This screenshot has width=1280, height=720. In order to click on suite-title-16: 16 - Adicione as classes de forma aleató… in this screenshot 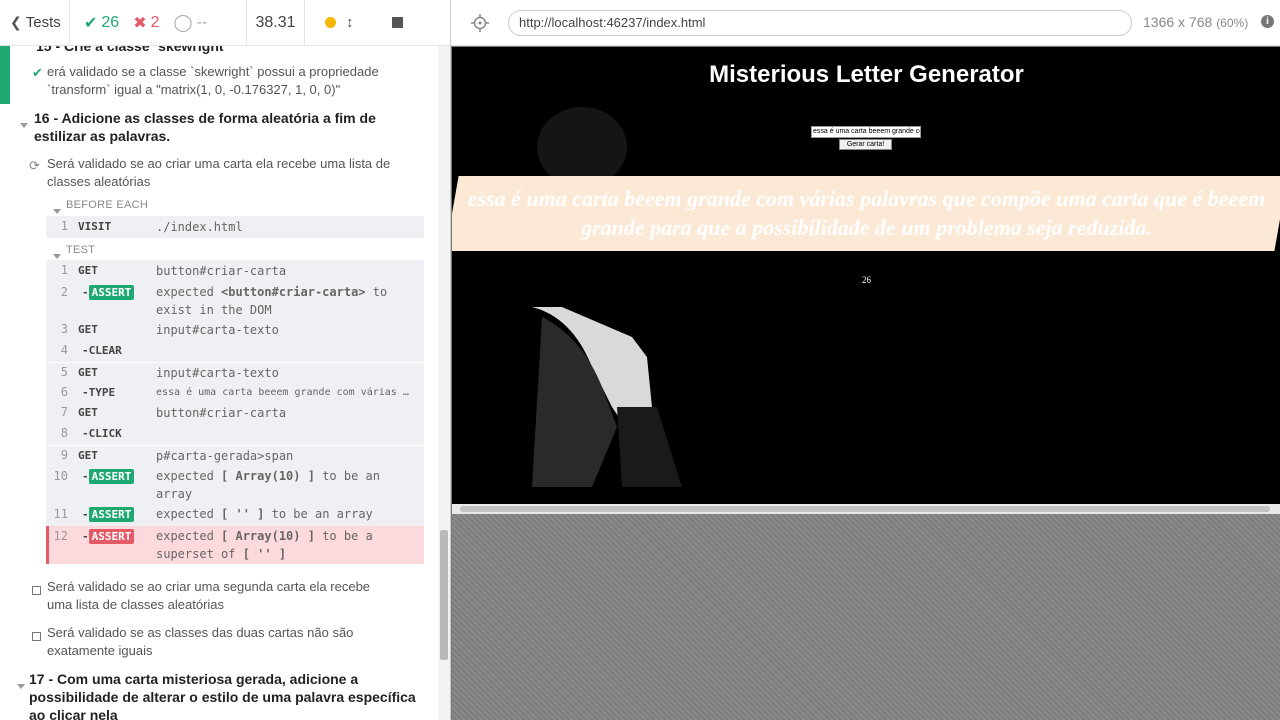, I will do `click(231, 127)`.